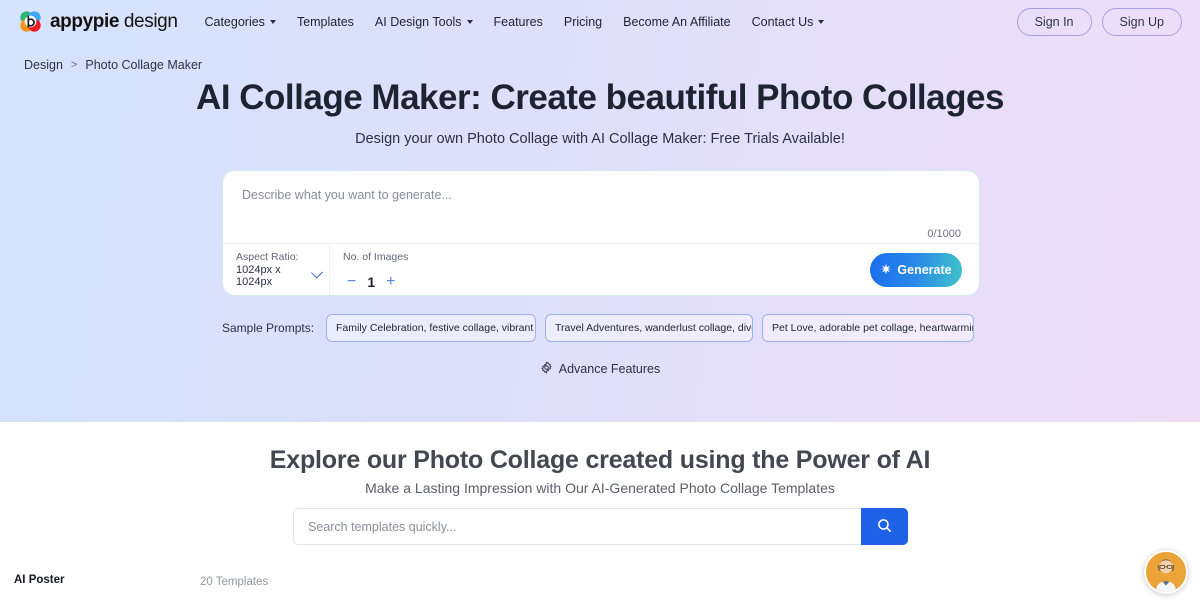  I want to click on breadcrumb-item-current: Photo Collage Maker, so click(144, 65).